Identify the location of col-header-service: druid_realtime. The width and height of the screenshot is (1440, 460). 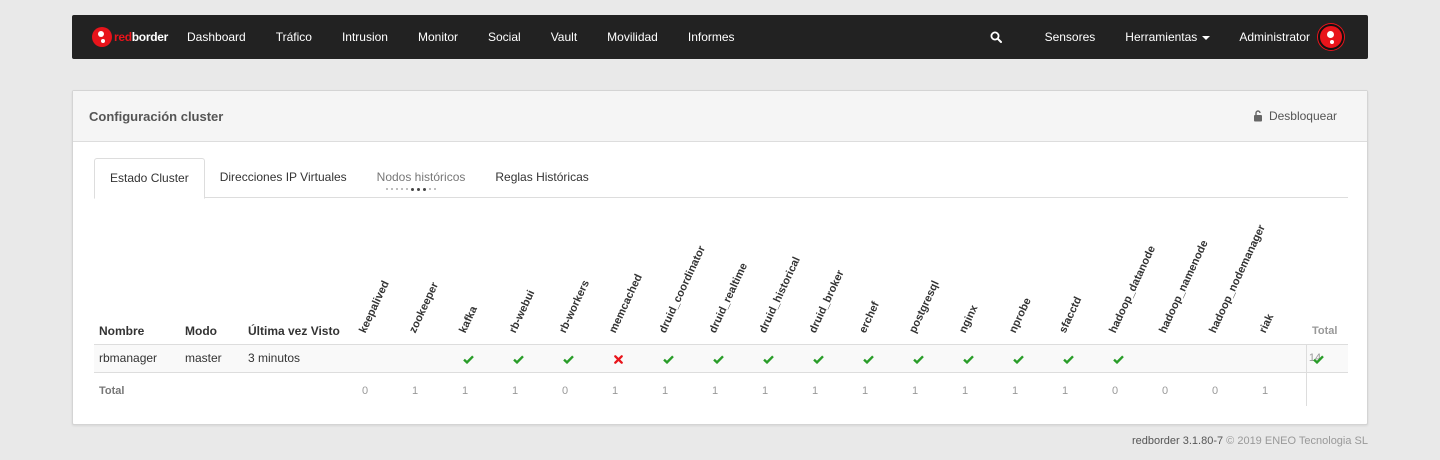
(729, 298).